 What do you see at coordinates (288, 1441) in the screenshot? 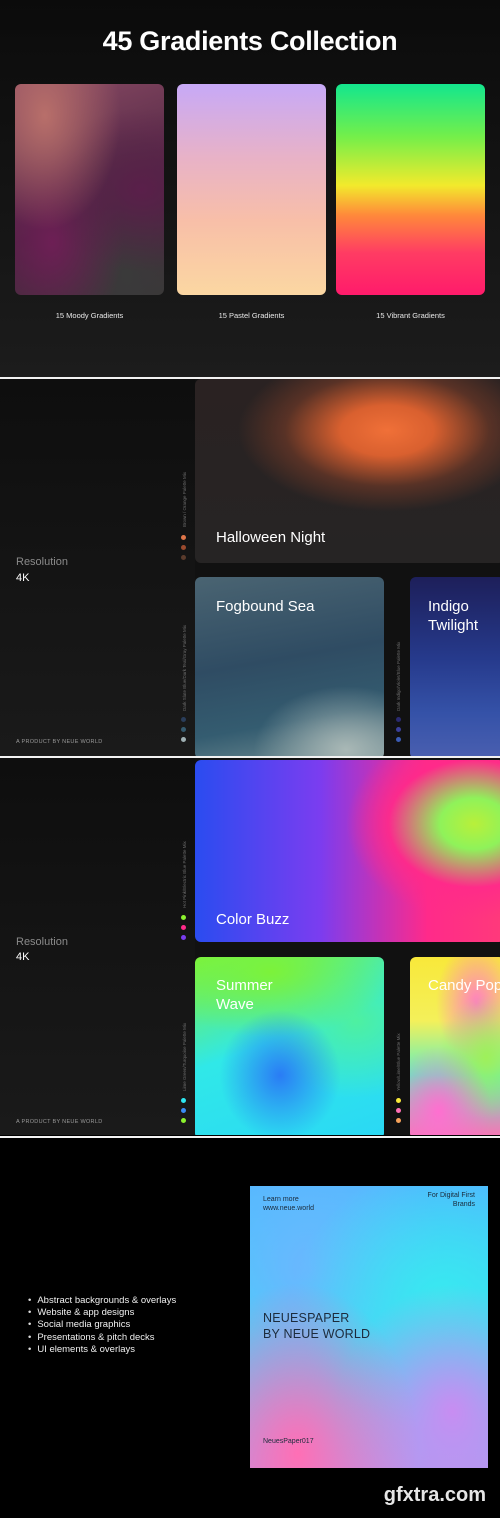
I see `poster-code: NeuesPaper017` at bounding box center [288, 1441].